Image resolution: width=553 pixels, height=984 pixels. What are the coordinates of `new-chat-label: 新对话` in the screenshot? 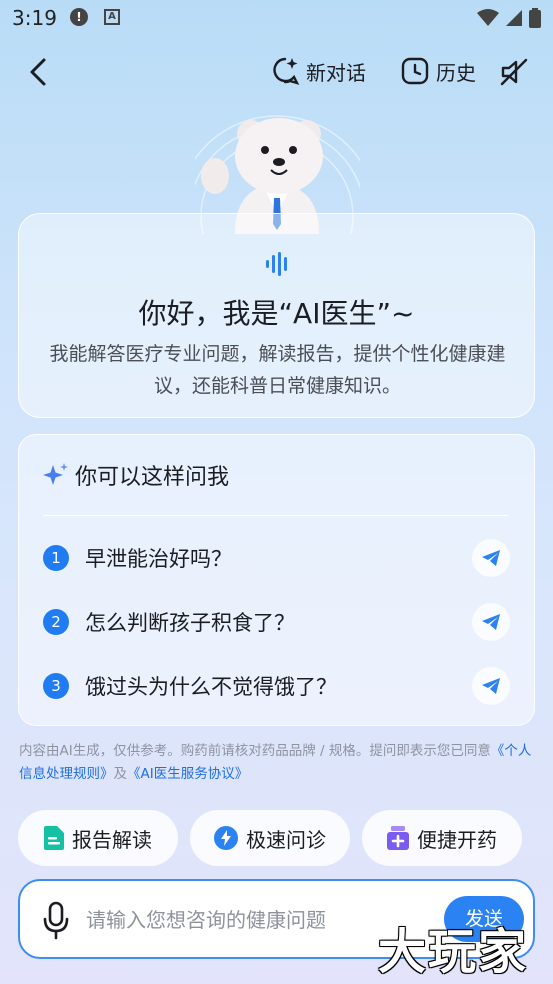 It's located at (336, 72).